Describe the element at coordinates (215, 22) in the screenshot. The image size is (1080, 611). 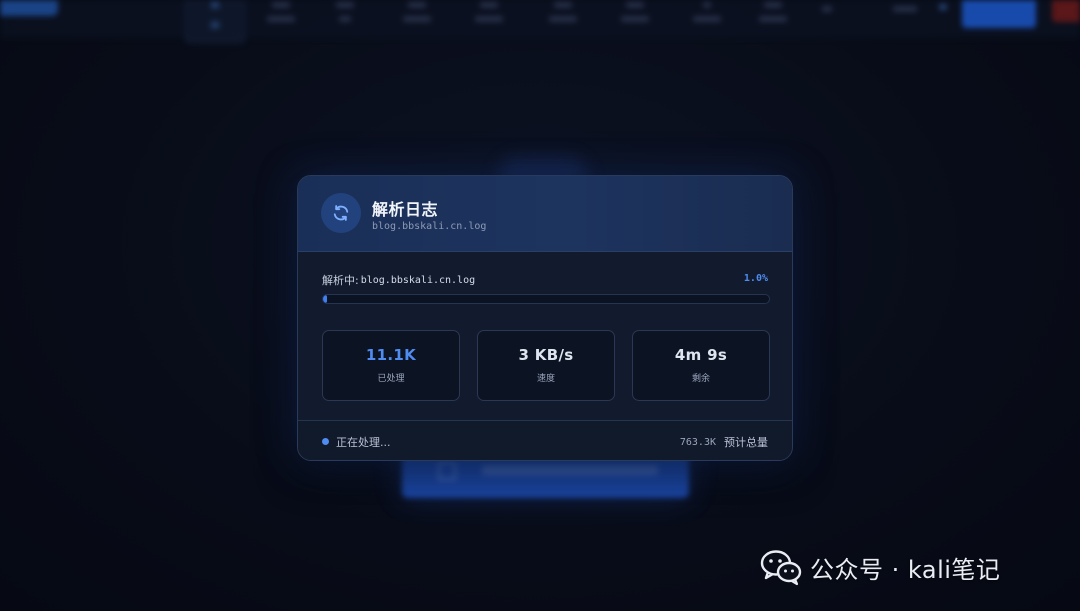
I see `background-tab` at that location.